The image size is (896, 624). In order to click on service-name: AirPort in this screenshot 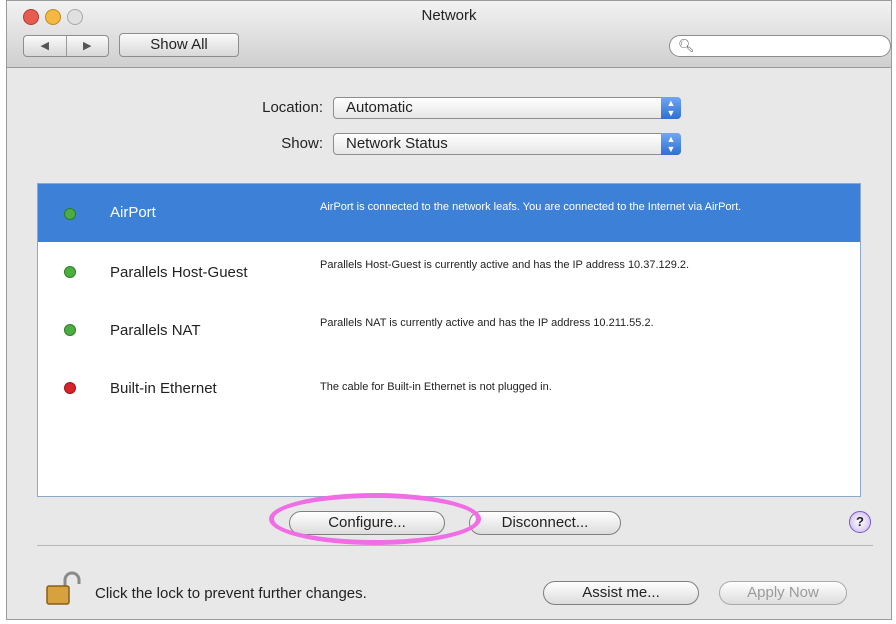, I will do `click(133, 212)`.